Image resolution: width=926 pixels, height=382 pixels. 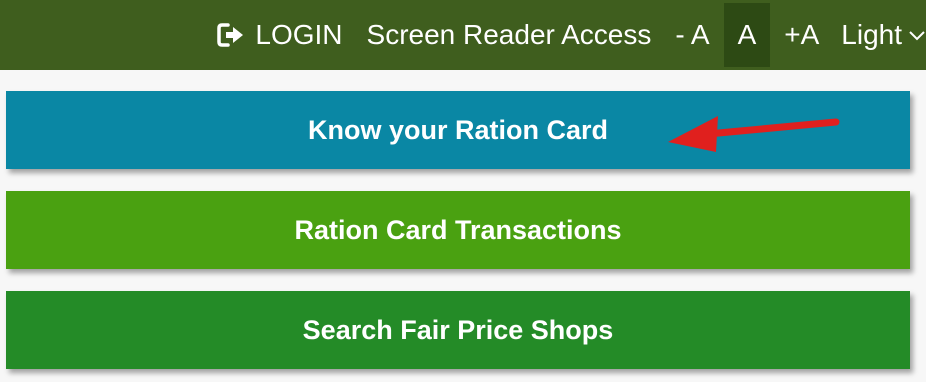 I want to click on screen-reader-label: Screen Reader Access, so click(x=509, y=34).